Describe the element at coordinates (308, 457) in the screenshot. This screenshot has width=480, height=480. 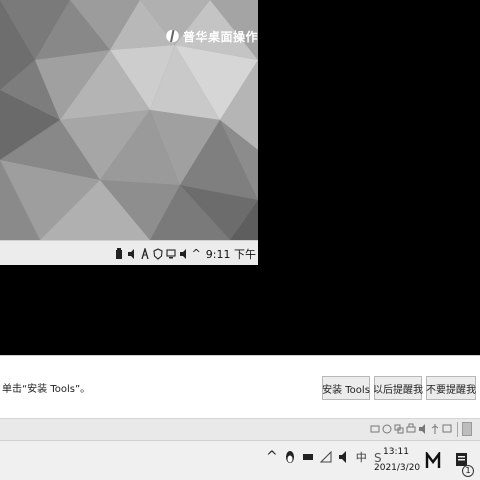
I see `battery-icon` at that location.